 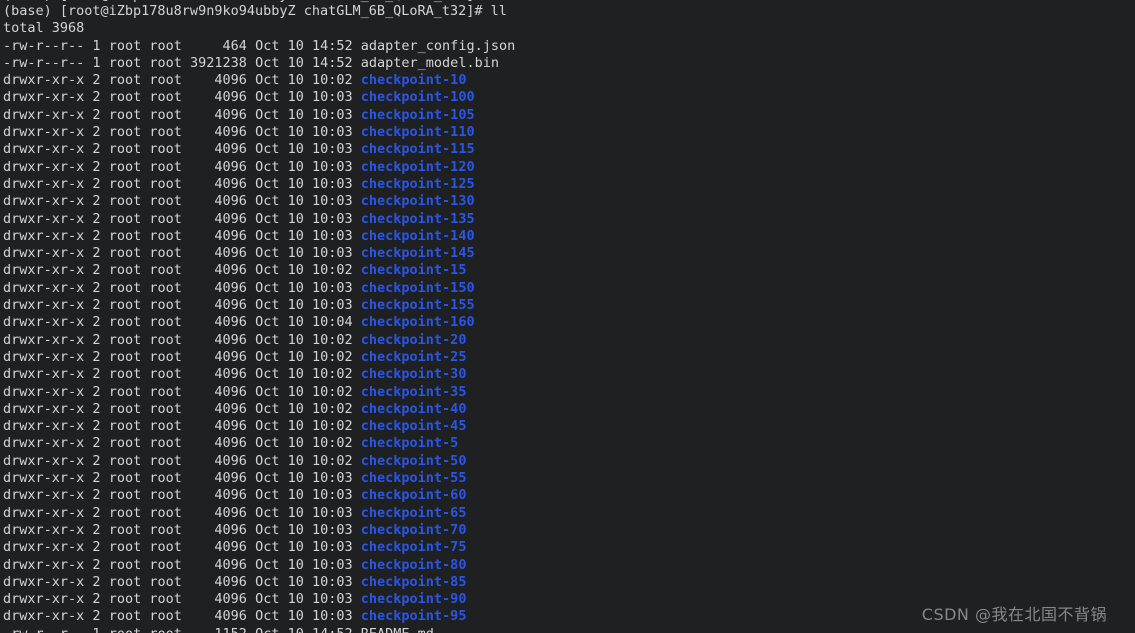 What do you see at coordinates (414, 461) in the screenshot?
I see `directory-name: checkpoint-50` at bounding box center [414, 461].